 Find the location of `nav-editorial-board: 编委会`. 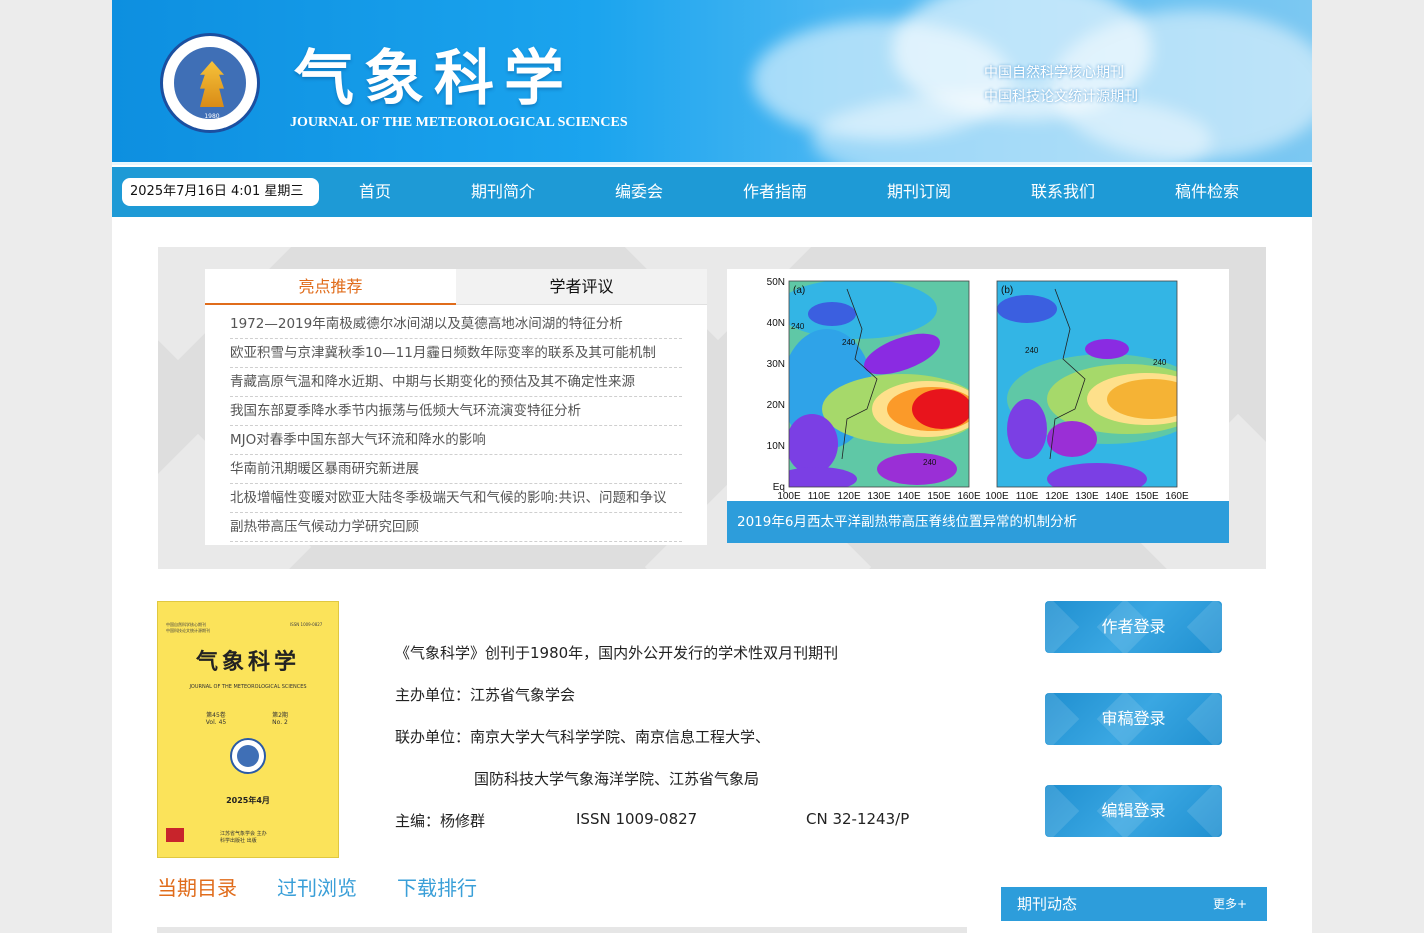

nav-editorial-board: 编委会 is located at coordinates (639, 192).